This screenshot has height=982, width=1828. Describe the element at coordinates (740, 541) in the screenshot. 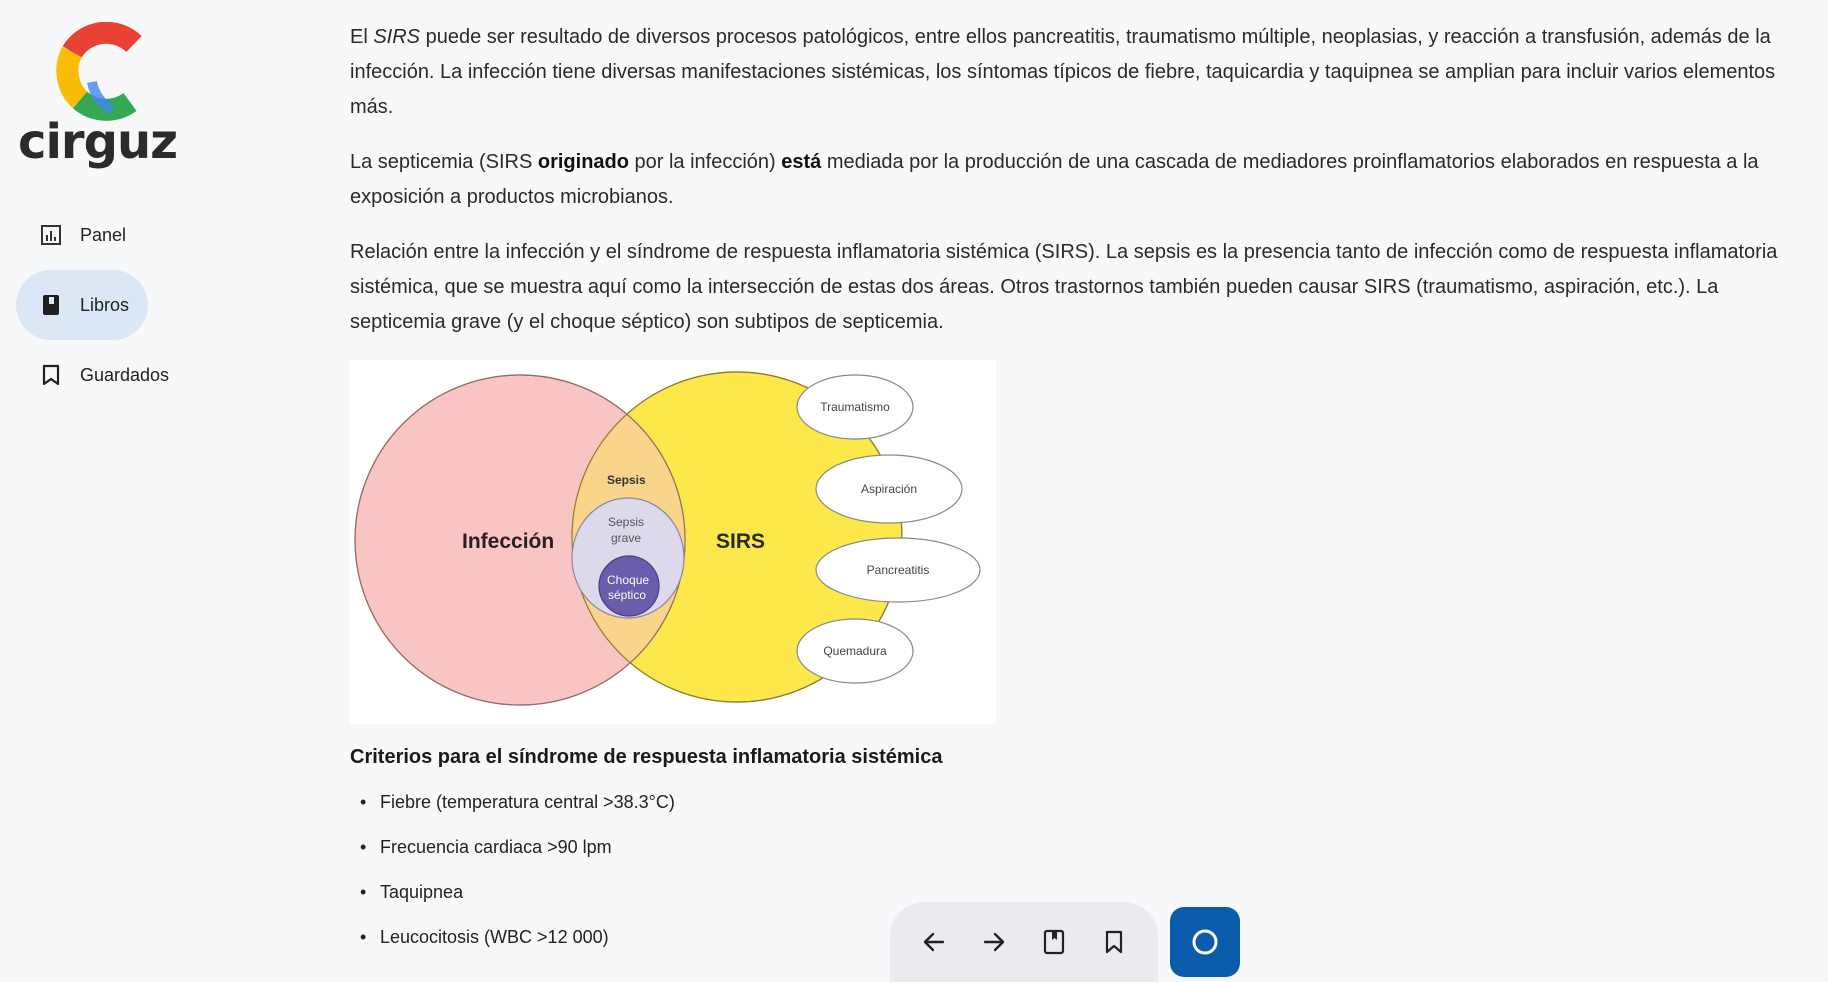

I see `label-sirs: SIRS` at that location.